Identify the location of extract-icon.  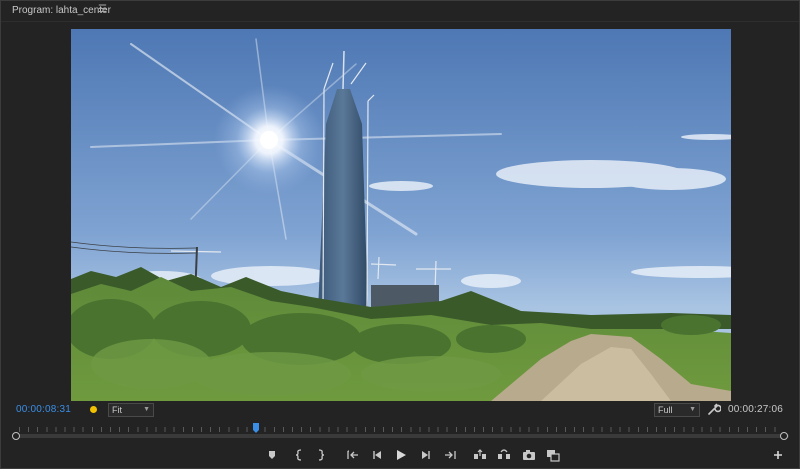
(504, 455).